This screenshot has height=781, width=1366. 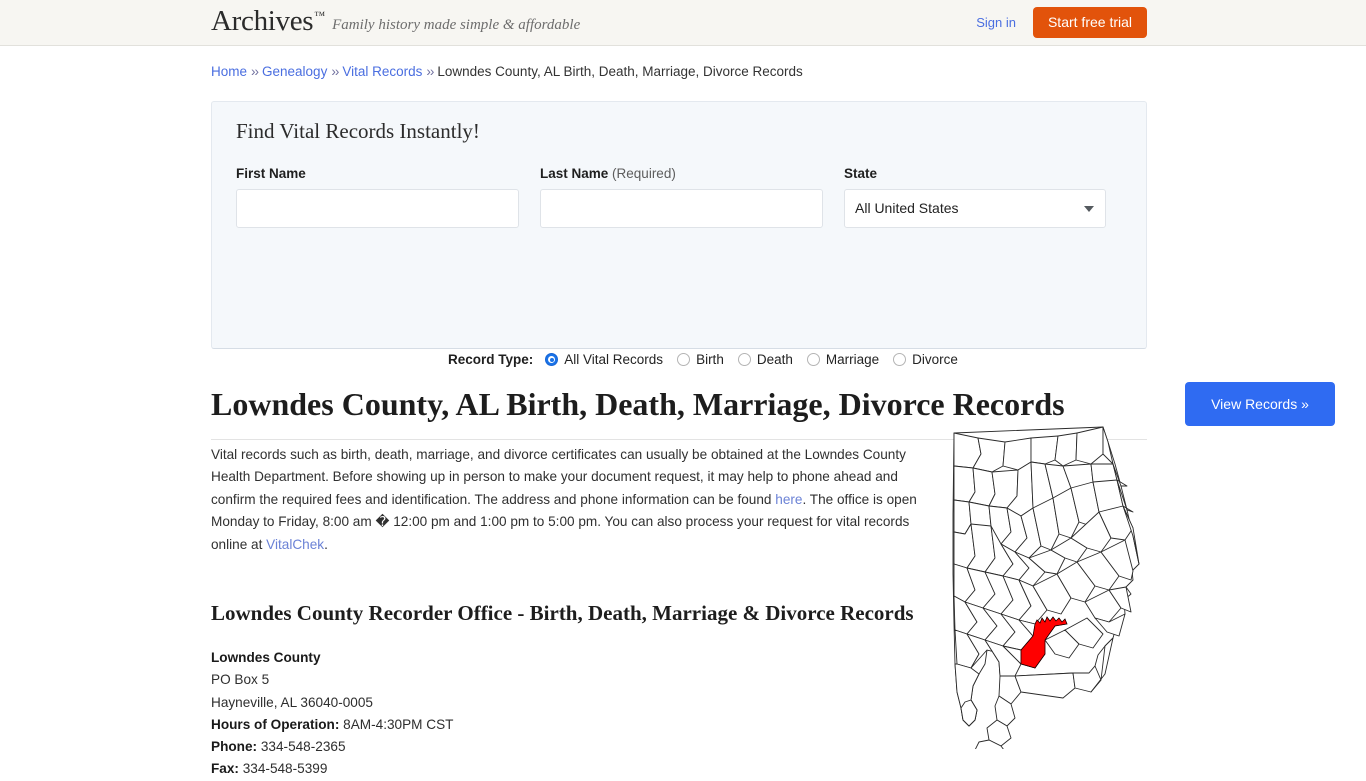 What do you see at coordinates (681, 173) in the screenshot?
I see `last-name-label: Last Name (Required)` at bounding box center [681, 173].